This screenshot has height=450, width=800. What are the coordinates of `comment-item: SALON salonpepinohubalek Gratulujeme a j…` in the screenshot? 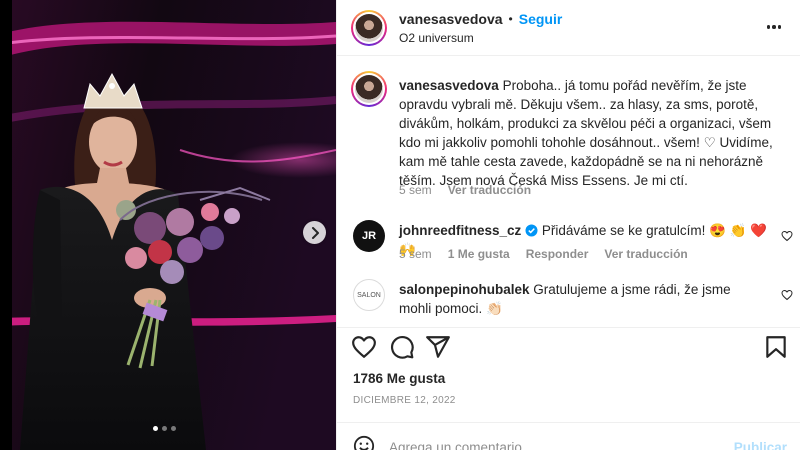 It's located at (573, 303).